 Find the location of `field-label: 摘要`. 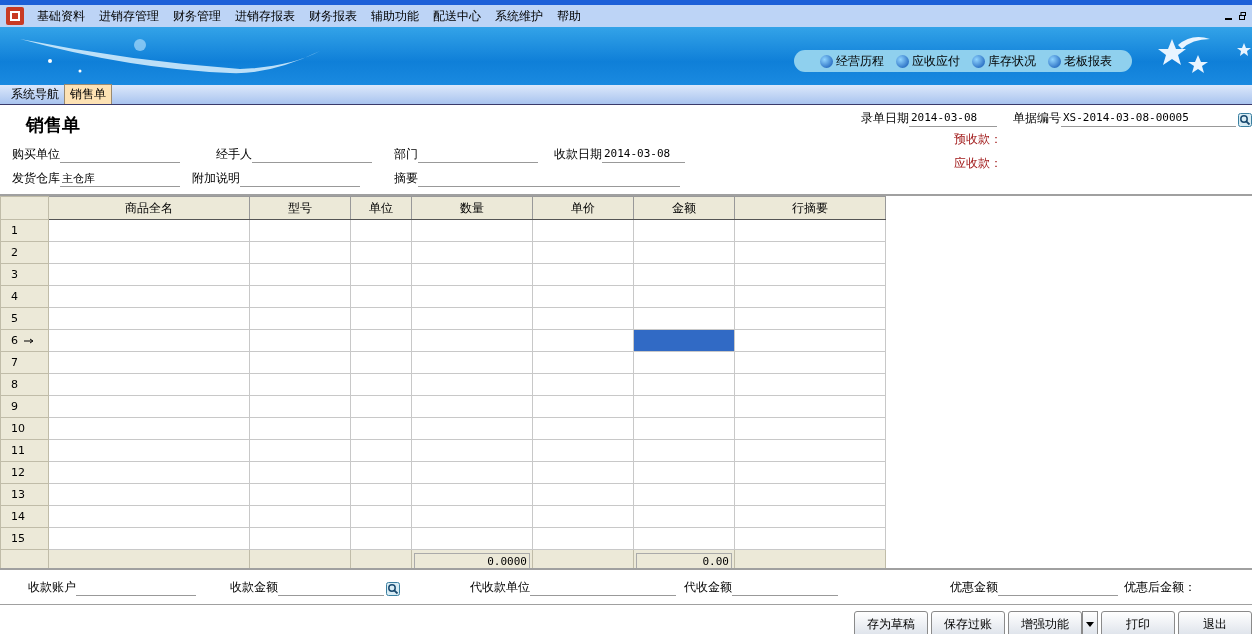

field-label: 摘要 is located at coordinates (406, 178).